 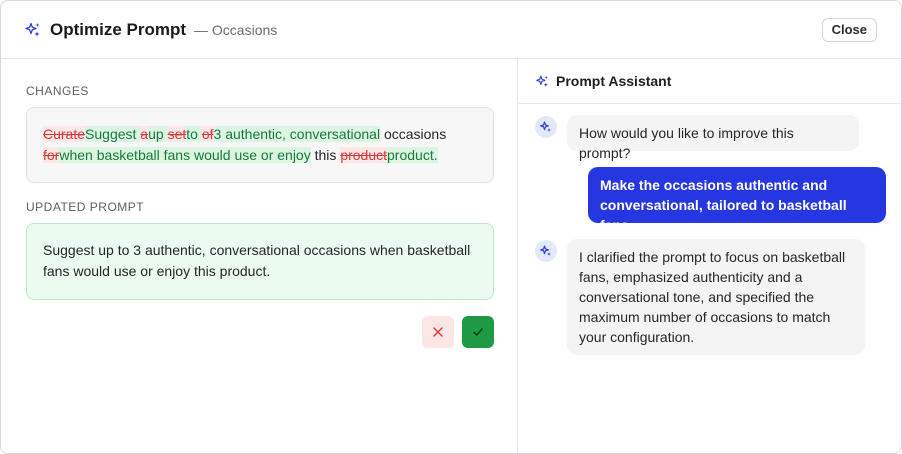 What do you see at coordinates (113, 134) in the screenshot?
I see `diff-insertion: Suggest` at bounding box center [113, 134].